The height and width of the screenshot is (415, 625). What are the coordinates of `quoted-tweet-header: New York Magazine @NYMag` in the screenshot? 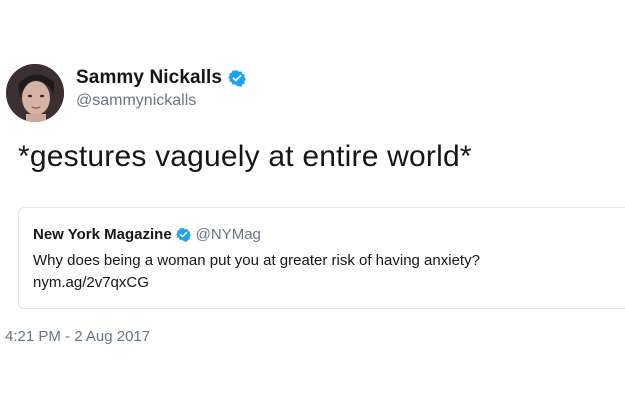 It's located at (147, 234).